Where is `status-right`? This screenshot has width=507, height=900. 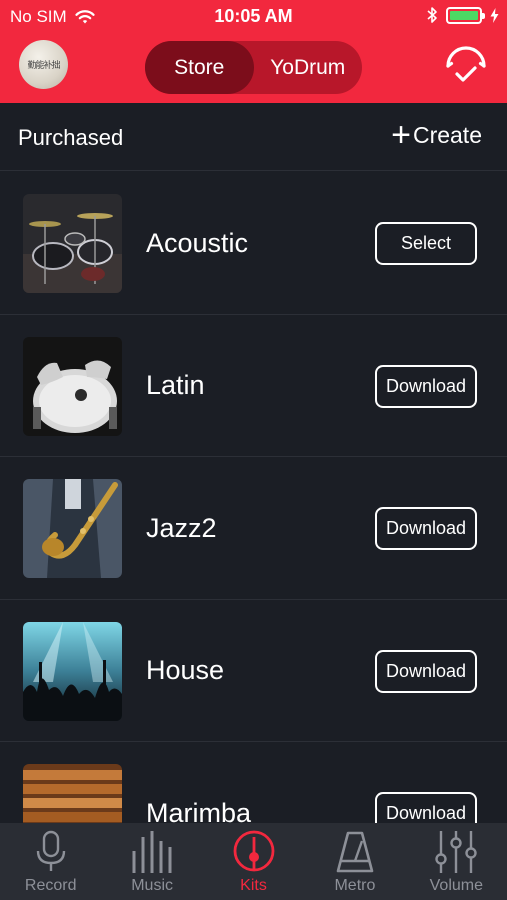
status-right is located at coordinates (463, 15).